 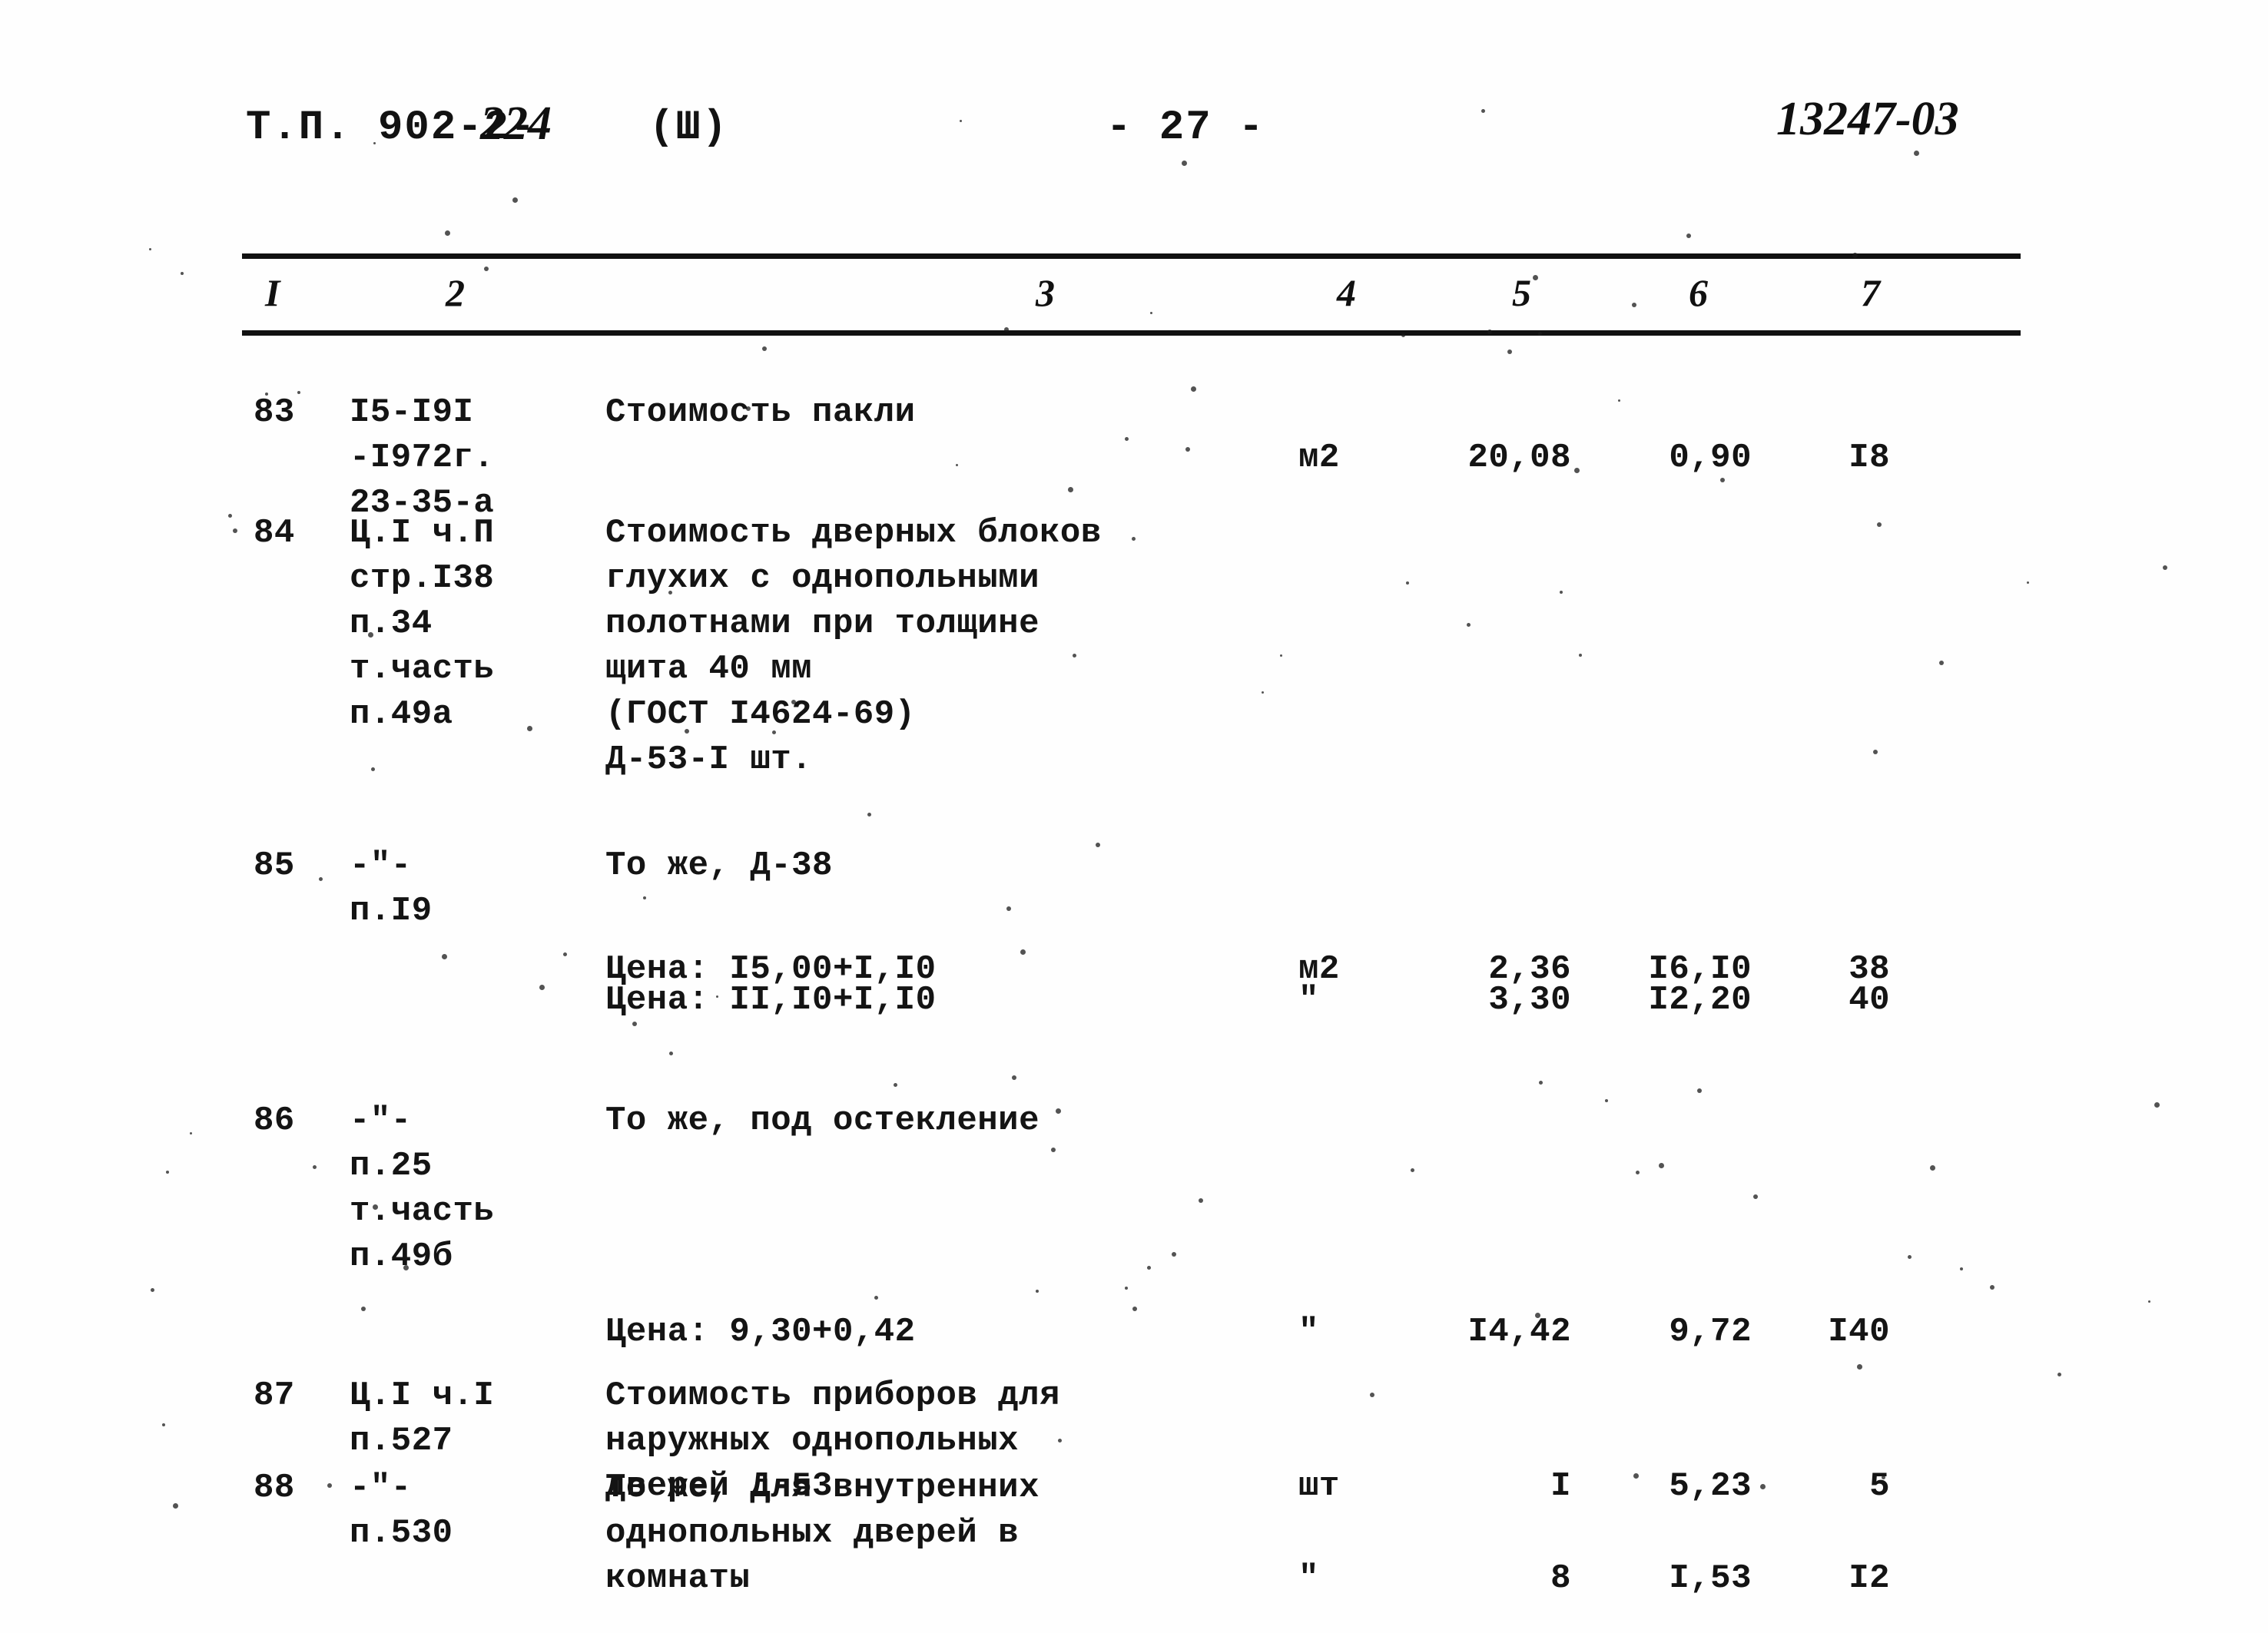 What do you see at coordinates (823, 578) in the screenshot?
I see `description-line: глухих с однопольными` at bounding box center [823, 578].